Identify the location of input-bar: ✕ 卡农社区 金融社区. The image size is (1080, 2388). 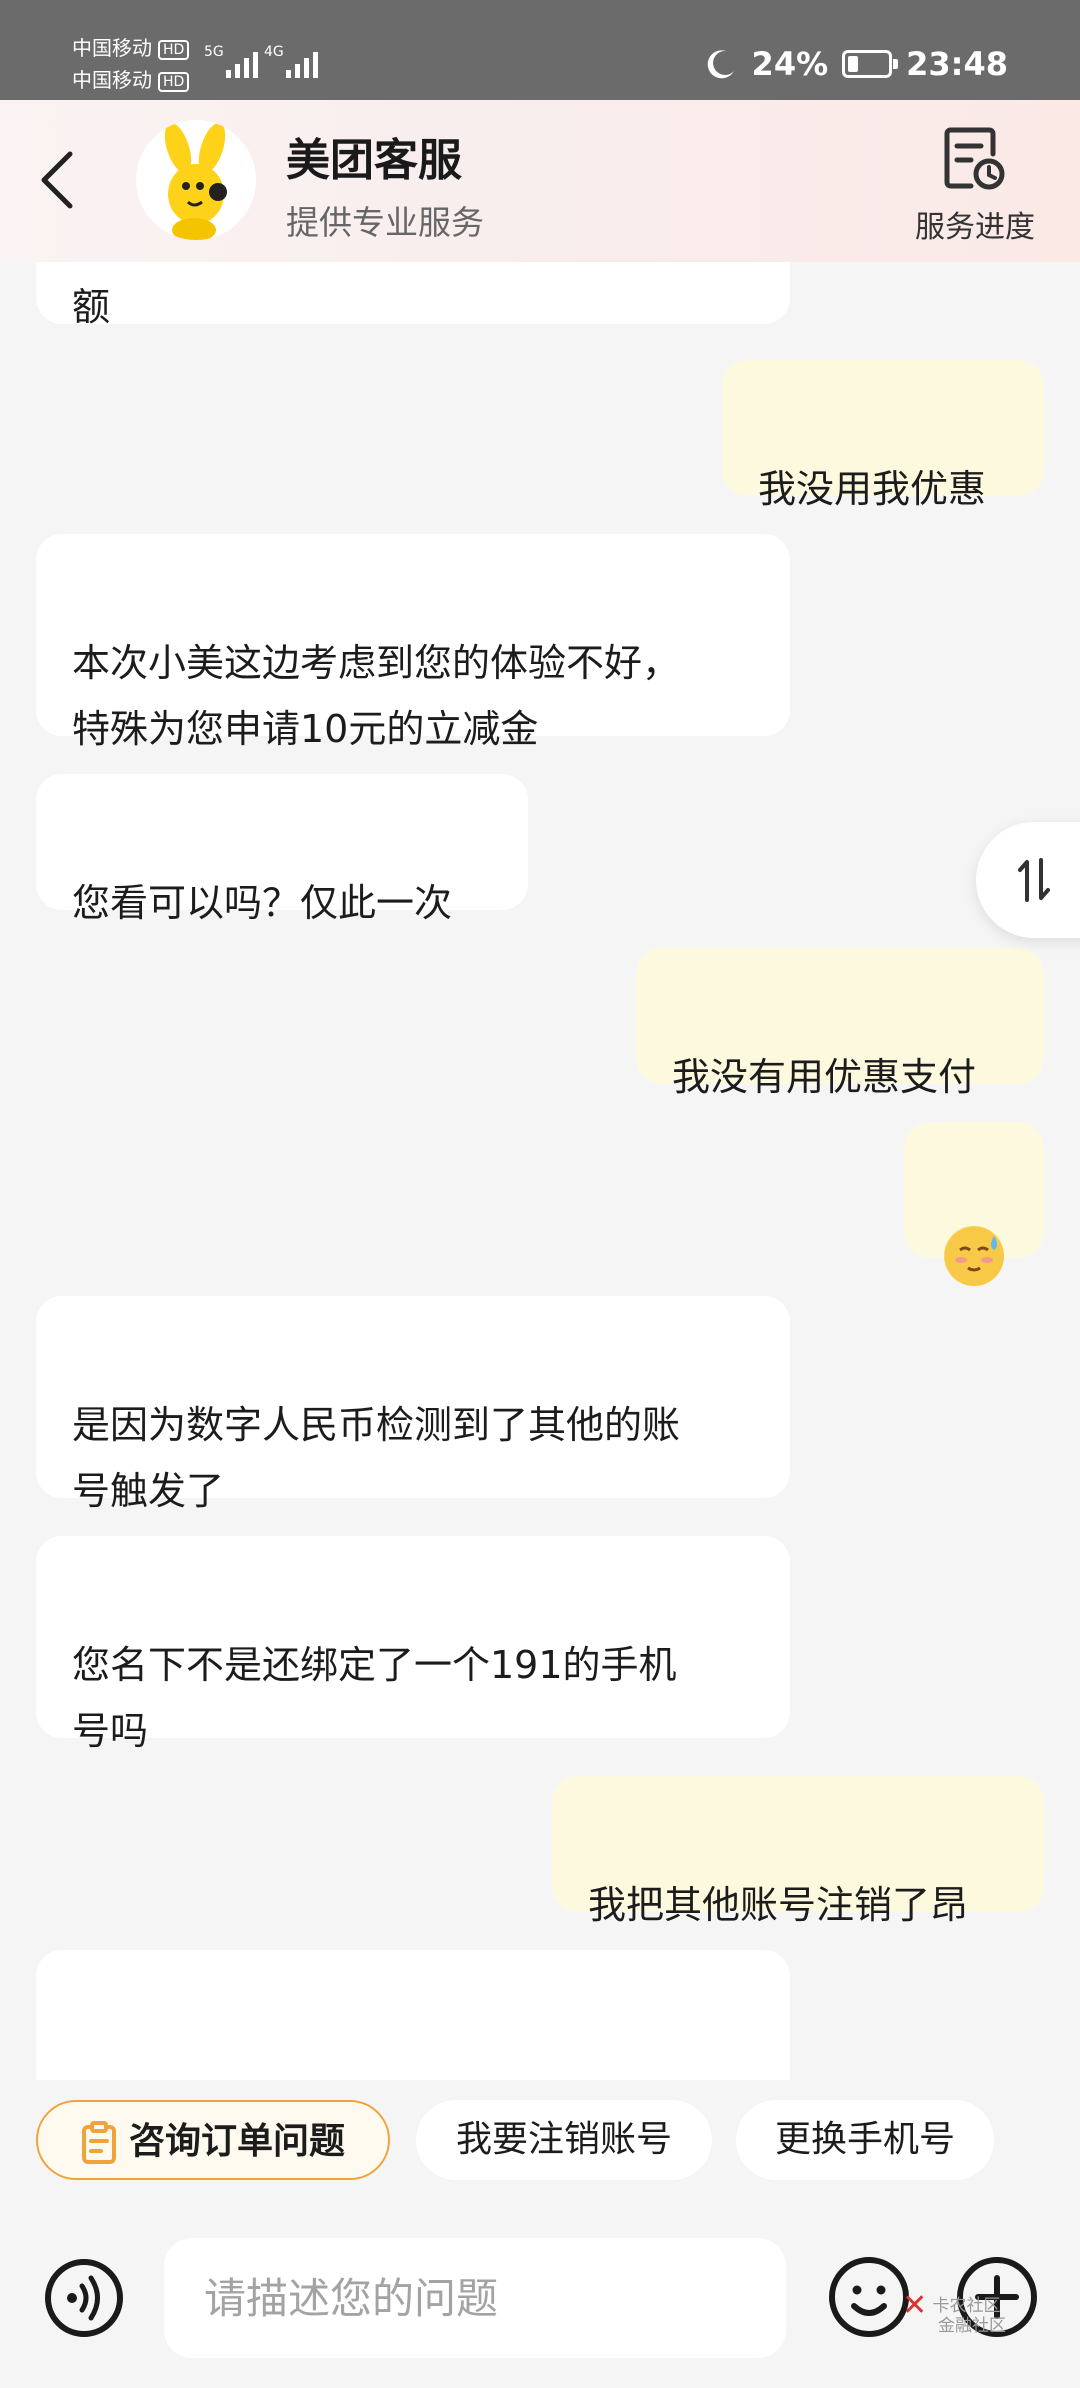
(540, 2294).